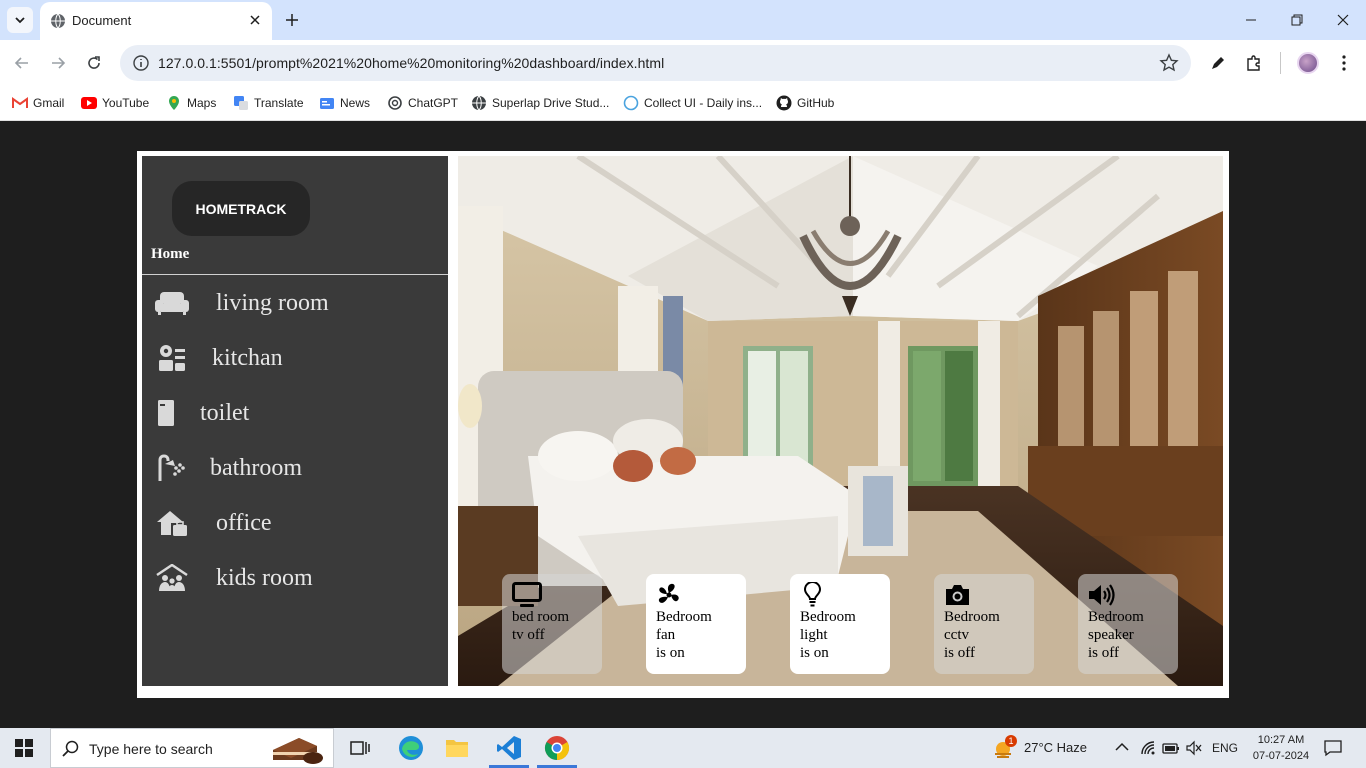  I want to click on device-card-speaker: Bedroom speaker is off, so click(1128, 624).